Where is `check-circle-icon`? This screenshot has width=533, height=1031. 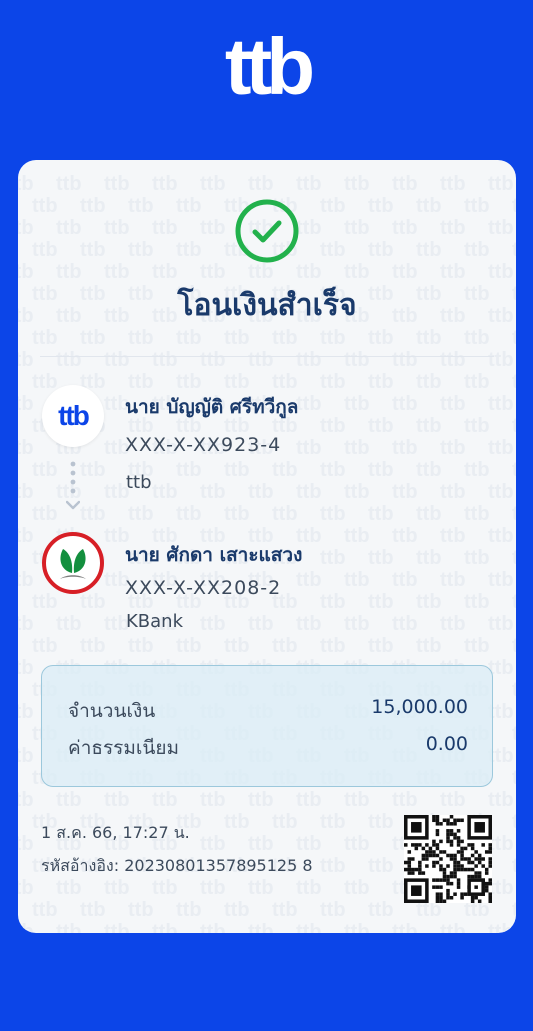
check-circle-icon is located at coordinates (267, 231).